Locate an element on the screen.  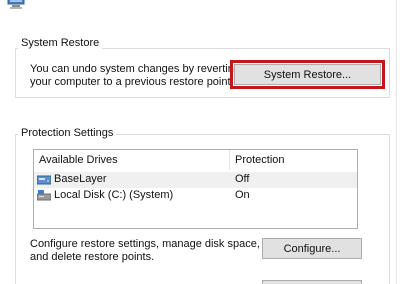
drive-row: Local Disk (C:) (System) On is located at coordinates (195, 196).